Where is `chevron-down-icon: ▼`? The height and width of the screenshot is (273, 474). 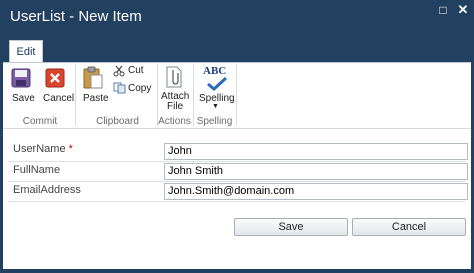
chevron-down-icon: ▼ is located at coordinates (215, 106).